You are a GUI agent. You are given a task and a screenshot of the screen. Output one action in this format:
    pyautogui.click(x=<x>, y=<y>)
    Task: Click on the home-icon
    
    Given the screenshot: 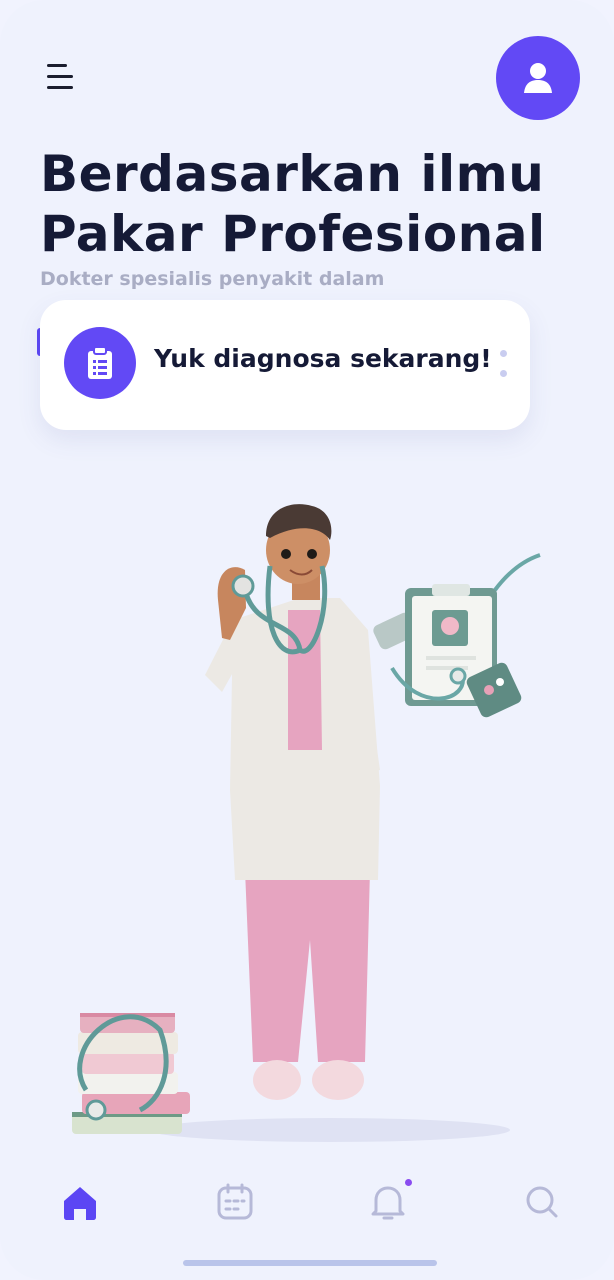 What is the action you would take?
    pyautogui.click(x=80, y=1203)
    